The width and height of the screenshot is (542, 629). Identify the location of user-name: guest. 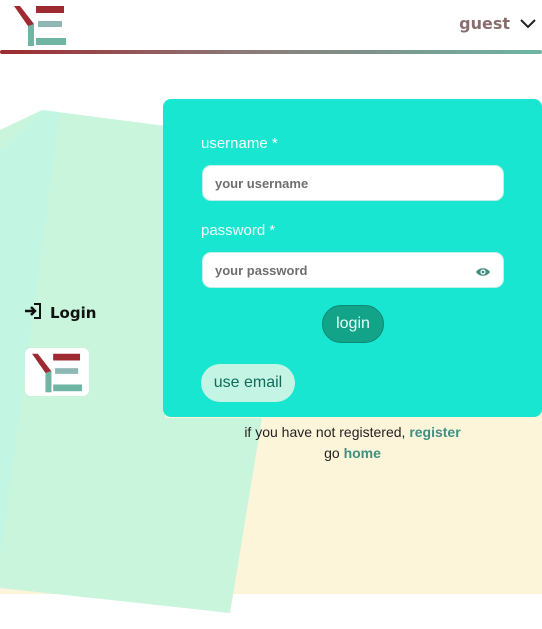
(484, 23).